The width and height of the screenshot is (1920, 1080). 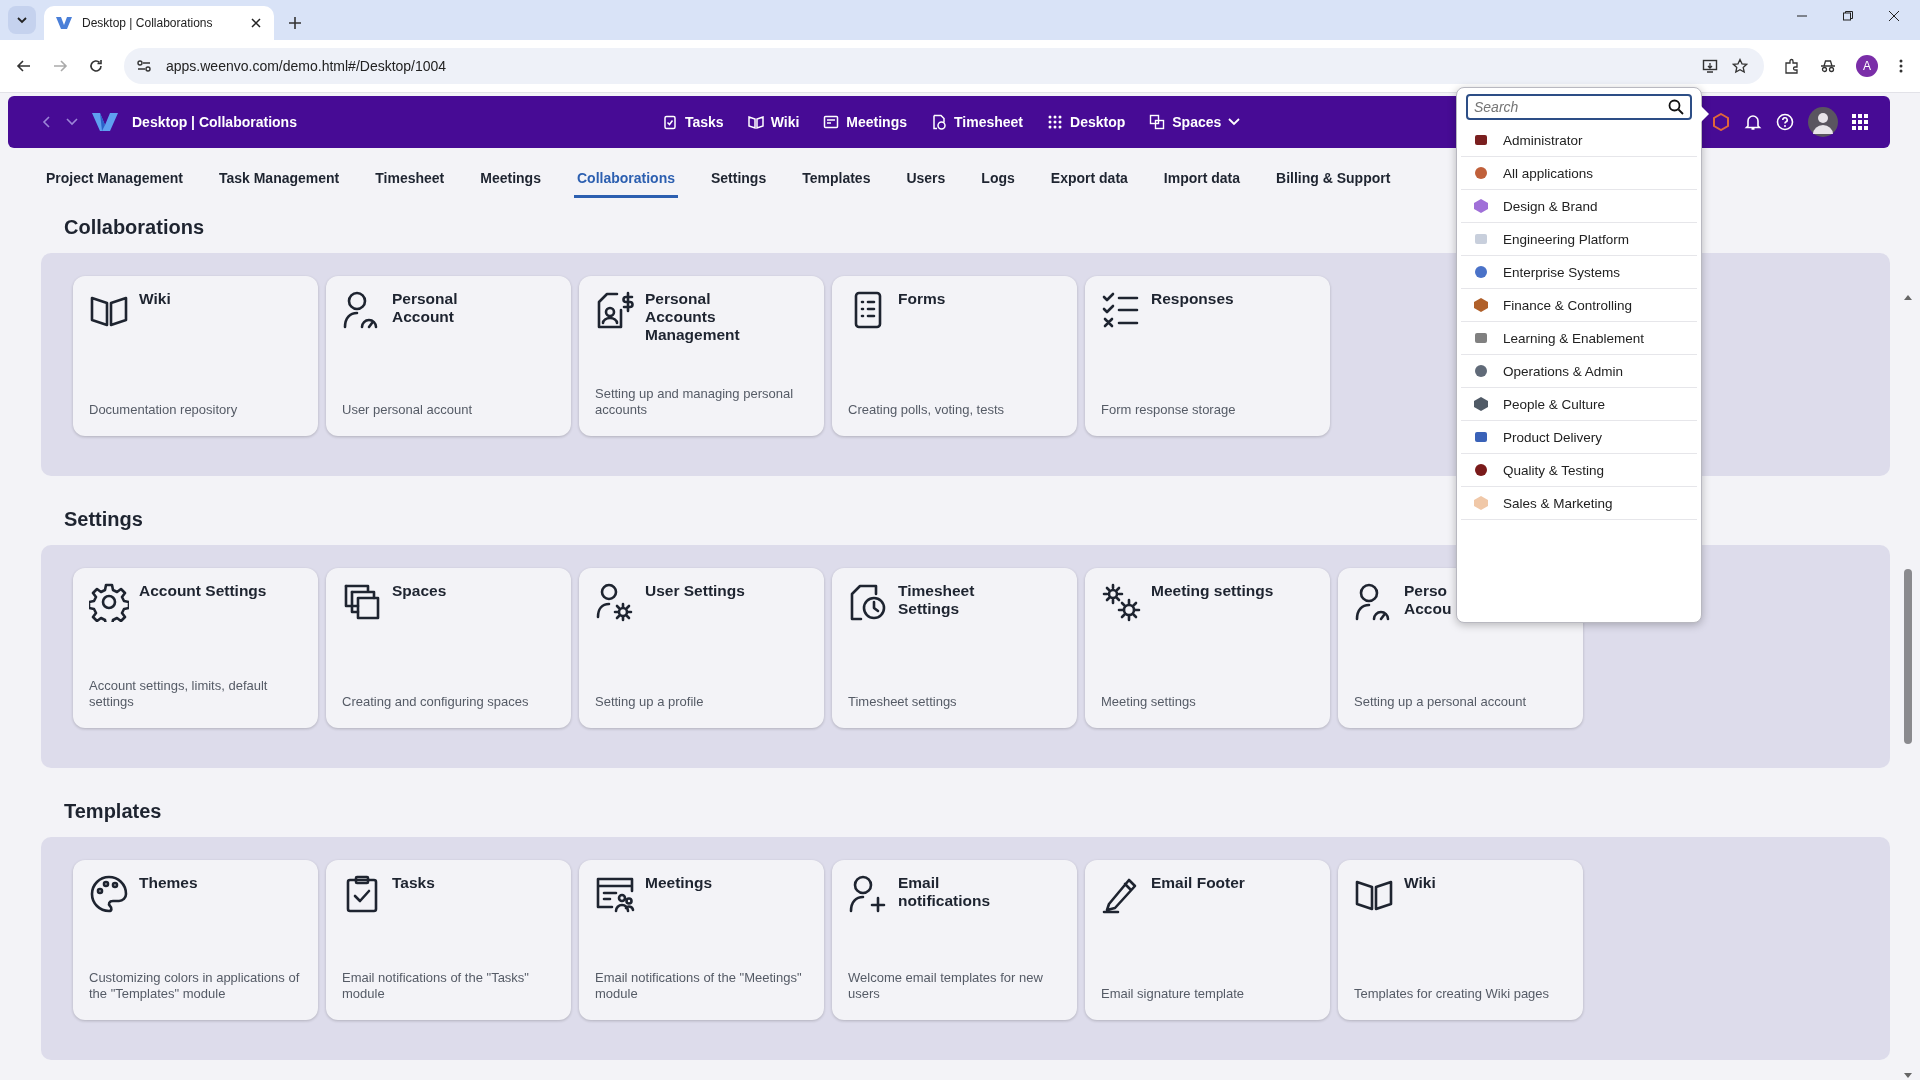 What do you see at coordinates (1452, 994) in the screenshot?
I see `tile-description: Templates for creating Wiki pages` at bounding box center [1452, 994].